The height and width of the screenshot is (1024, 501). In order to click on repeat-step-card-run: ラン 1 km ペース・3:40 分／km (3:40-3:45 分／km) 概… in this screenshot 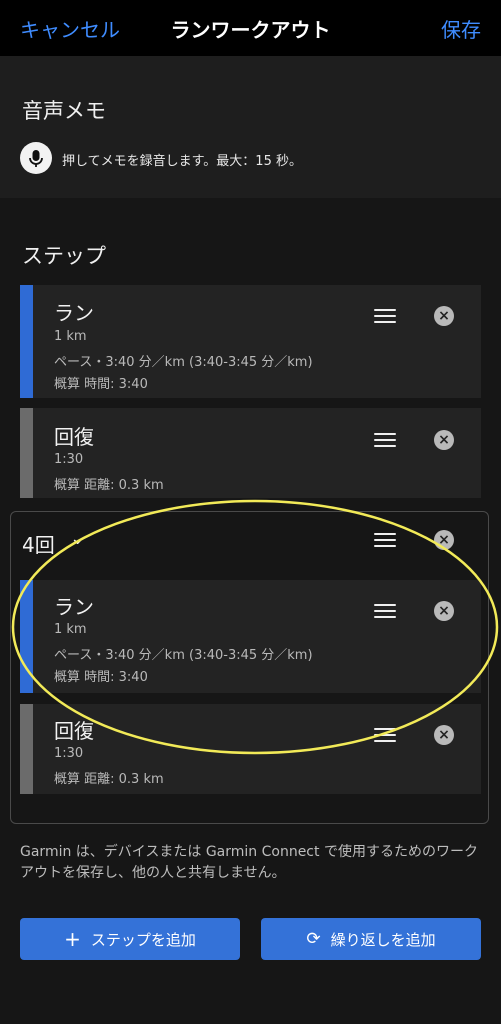, I will do `click(250, 636)`.